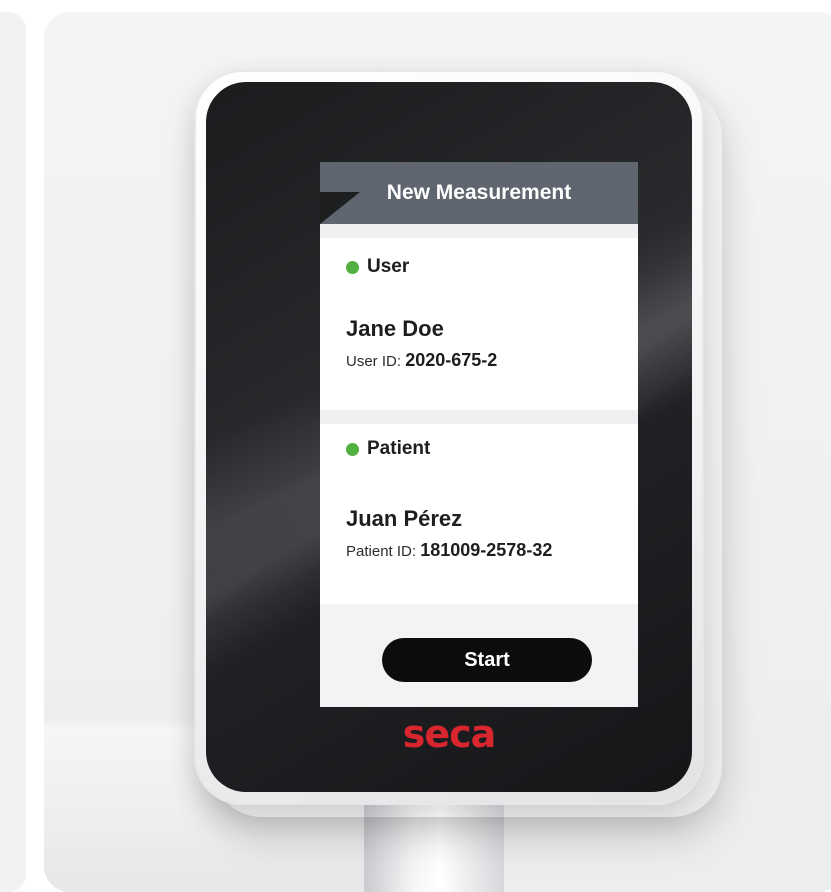 The width and height of the screenshot is (831, 892). I want to click on patient-section-title: Patient, so click(388, 449).